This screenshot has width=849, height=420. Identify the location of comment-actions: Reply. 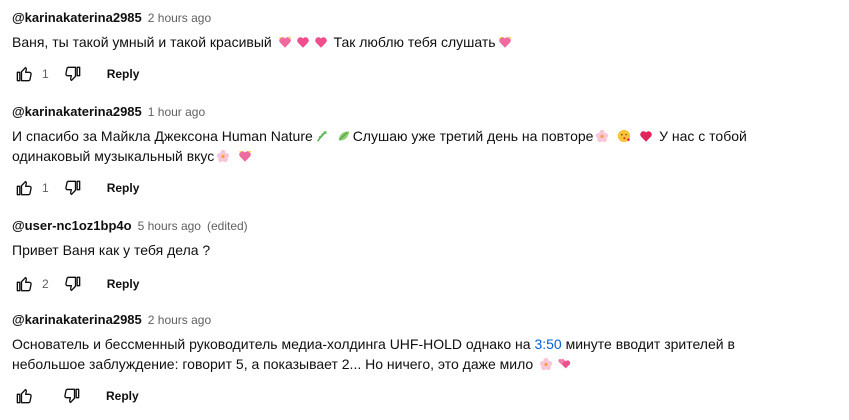
(430, 396).